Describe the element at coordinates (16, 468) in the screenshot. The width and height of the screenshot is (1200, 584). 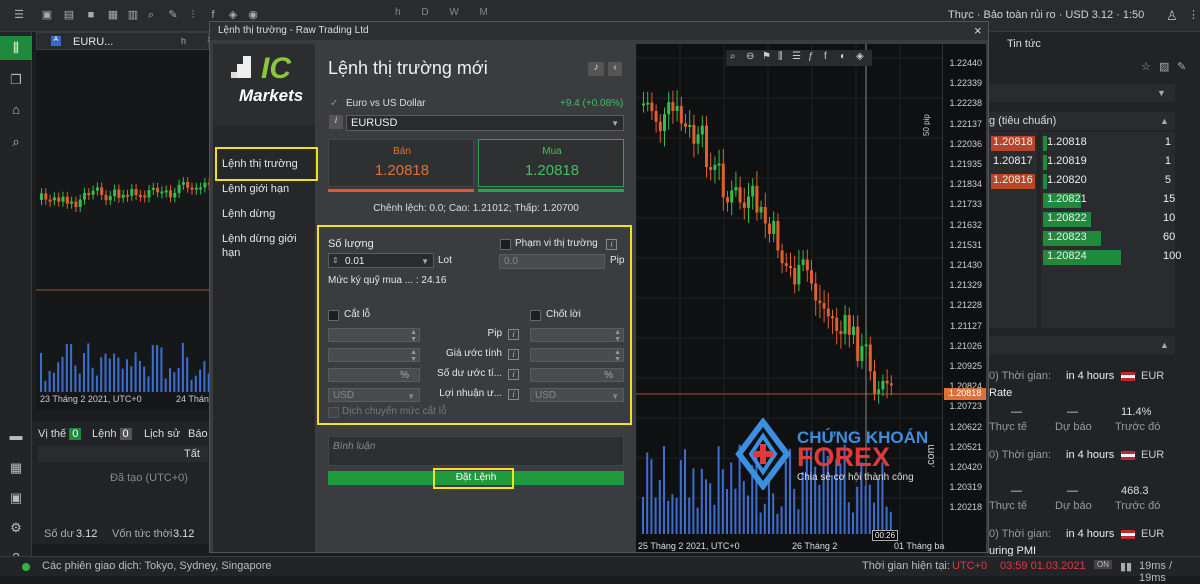
I see `calendar-icon: ▦` at that location.